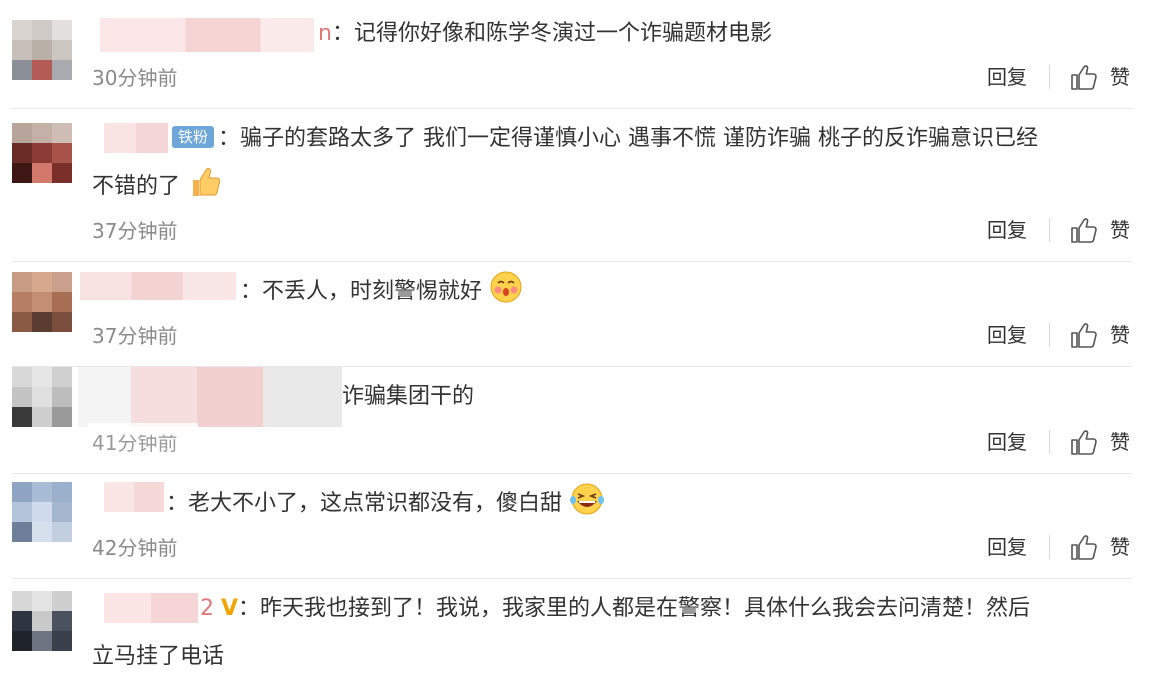 The image size is (1152, 679). Describe the element at coordinates (325, 33) in the screenshot. I see `username-fragment: n` at that location.